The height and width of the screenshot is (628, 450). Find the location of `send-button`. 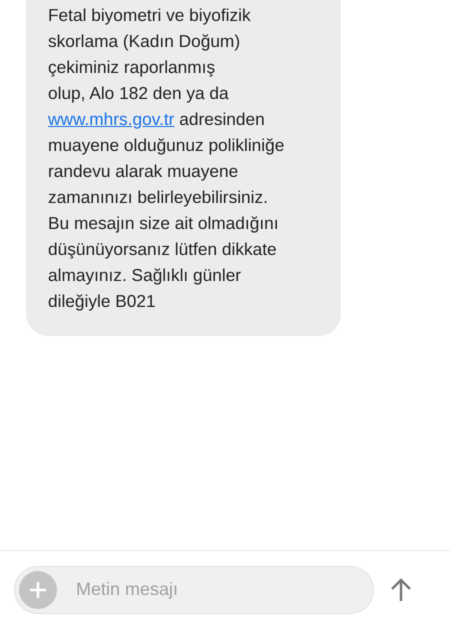

send-button is located at coordinates (401, 590).